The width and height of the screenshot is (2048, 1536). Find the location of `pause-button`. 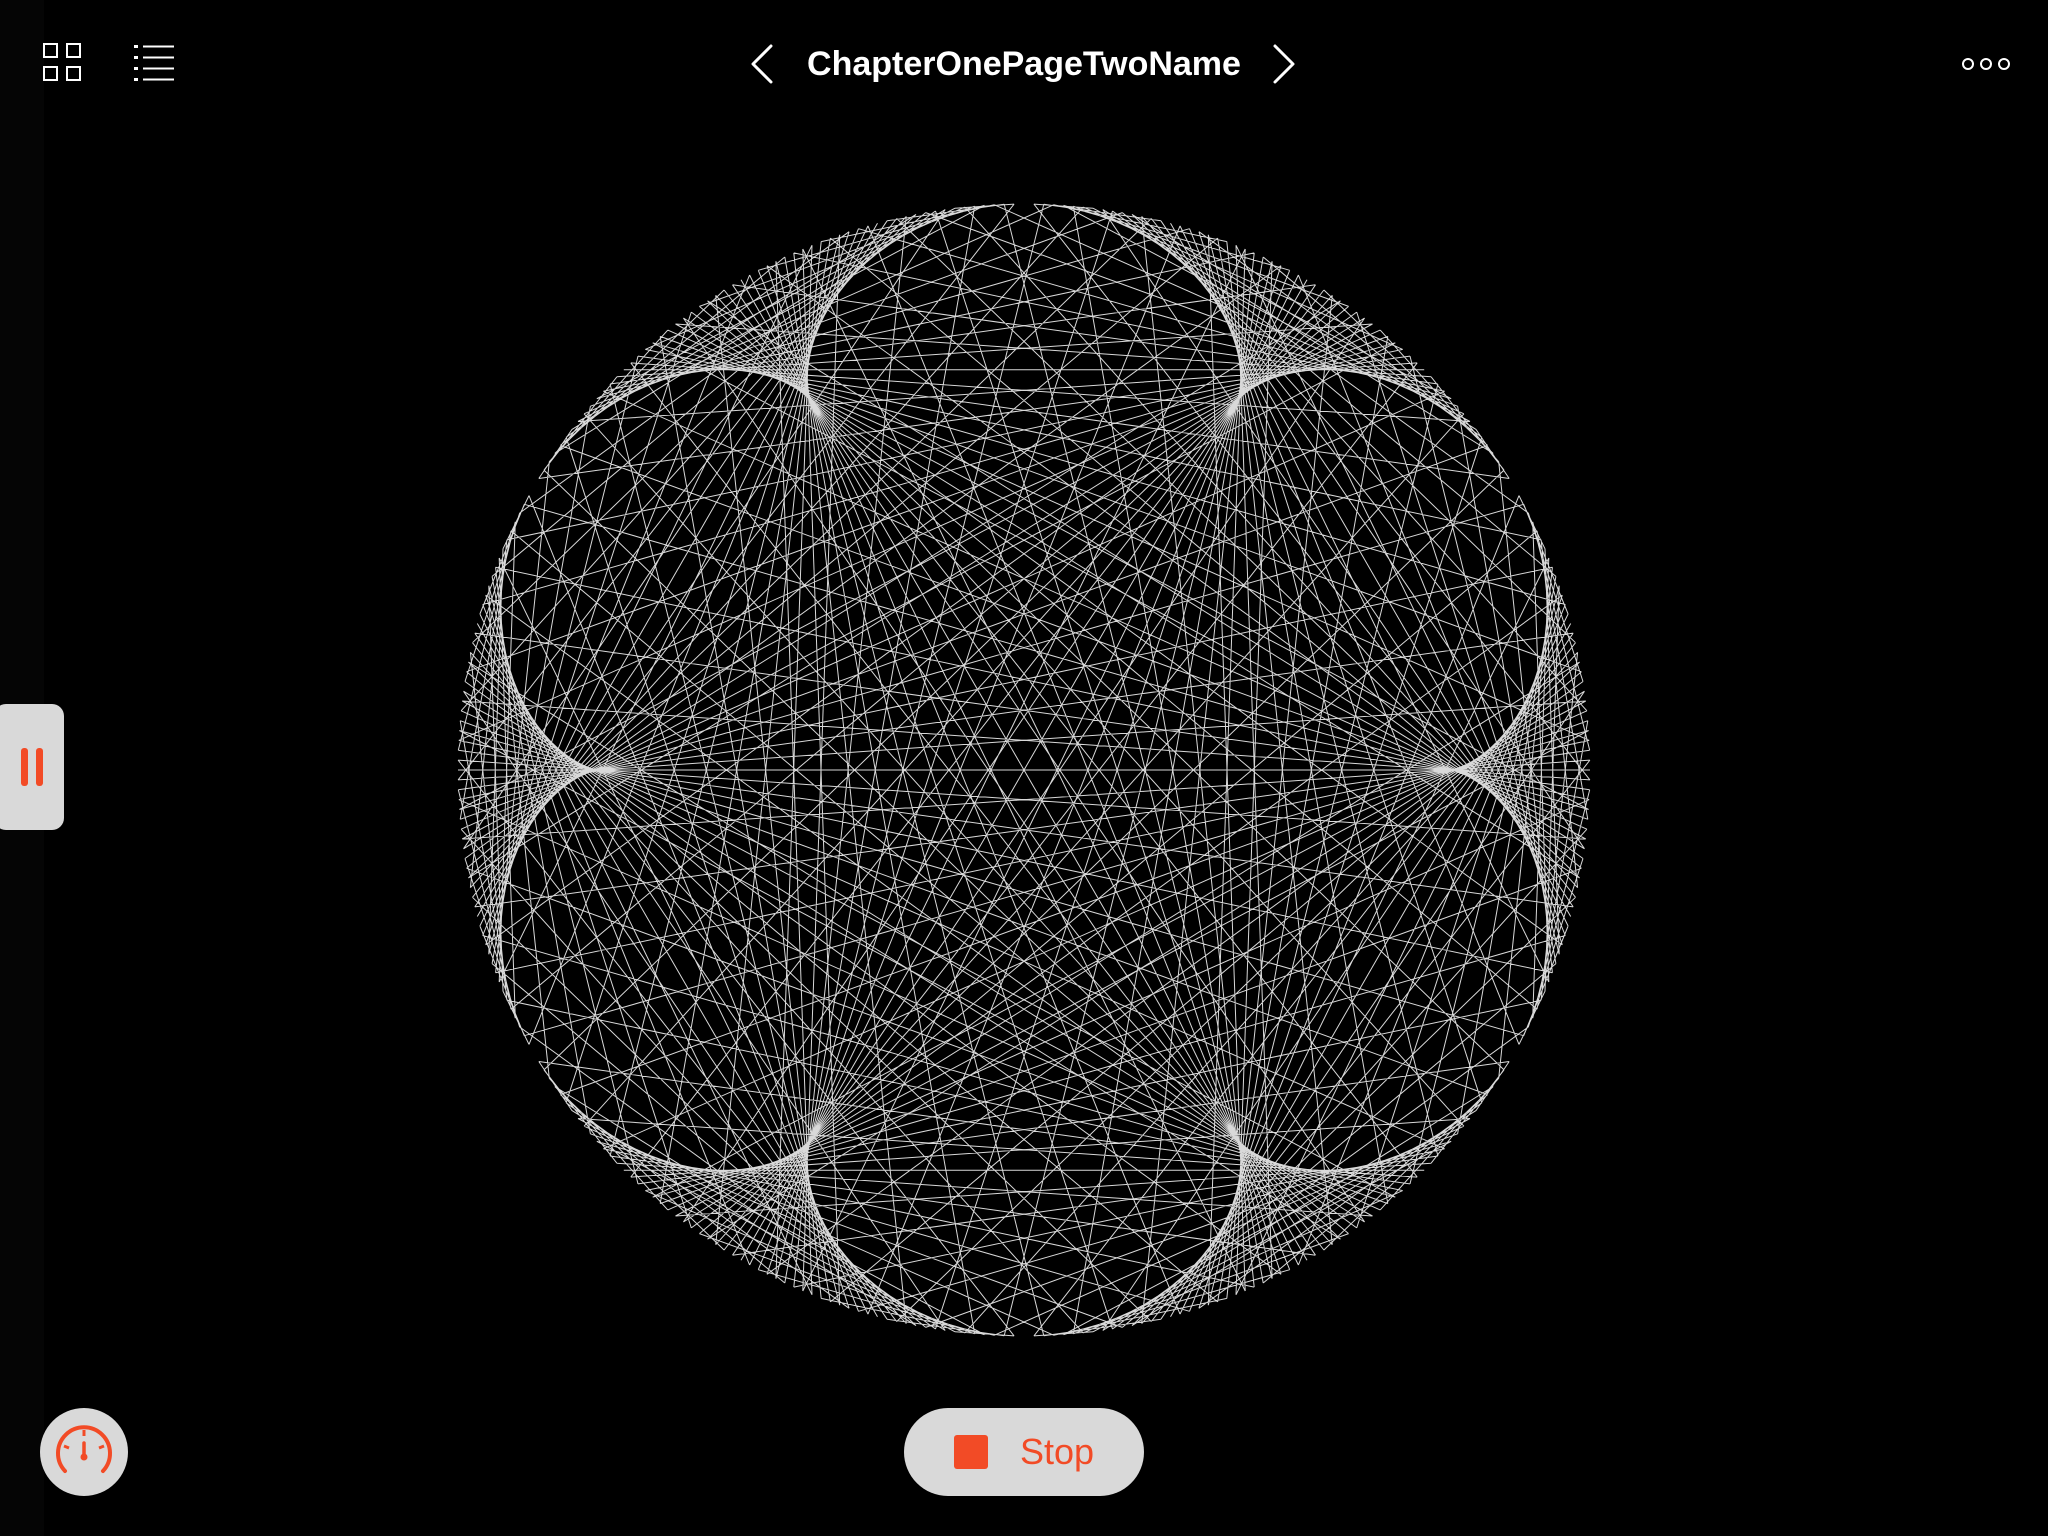

pause-button is located at coordinates (32, 767).